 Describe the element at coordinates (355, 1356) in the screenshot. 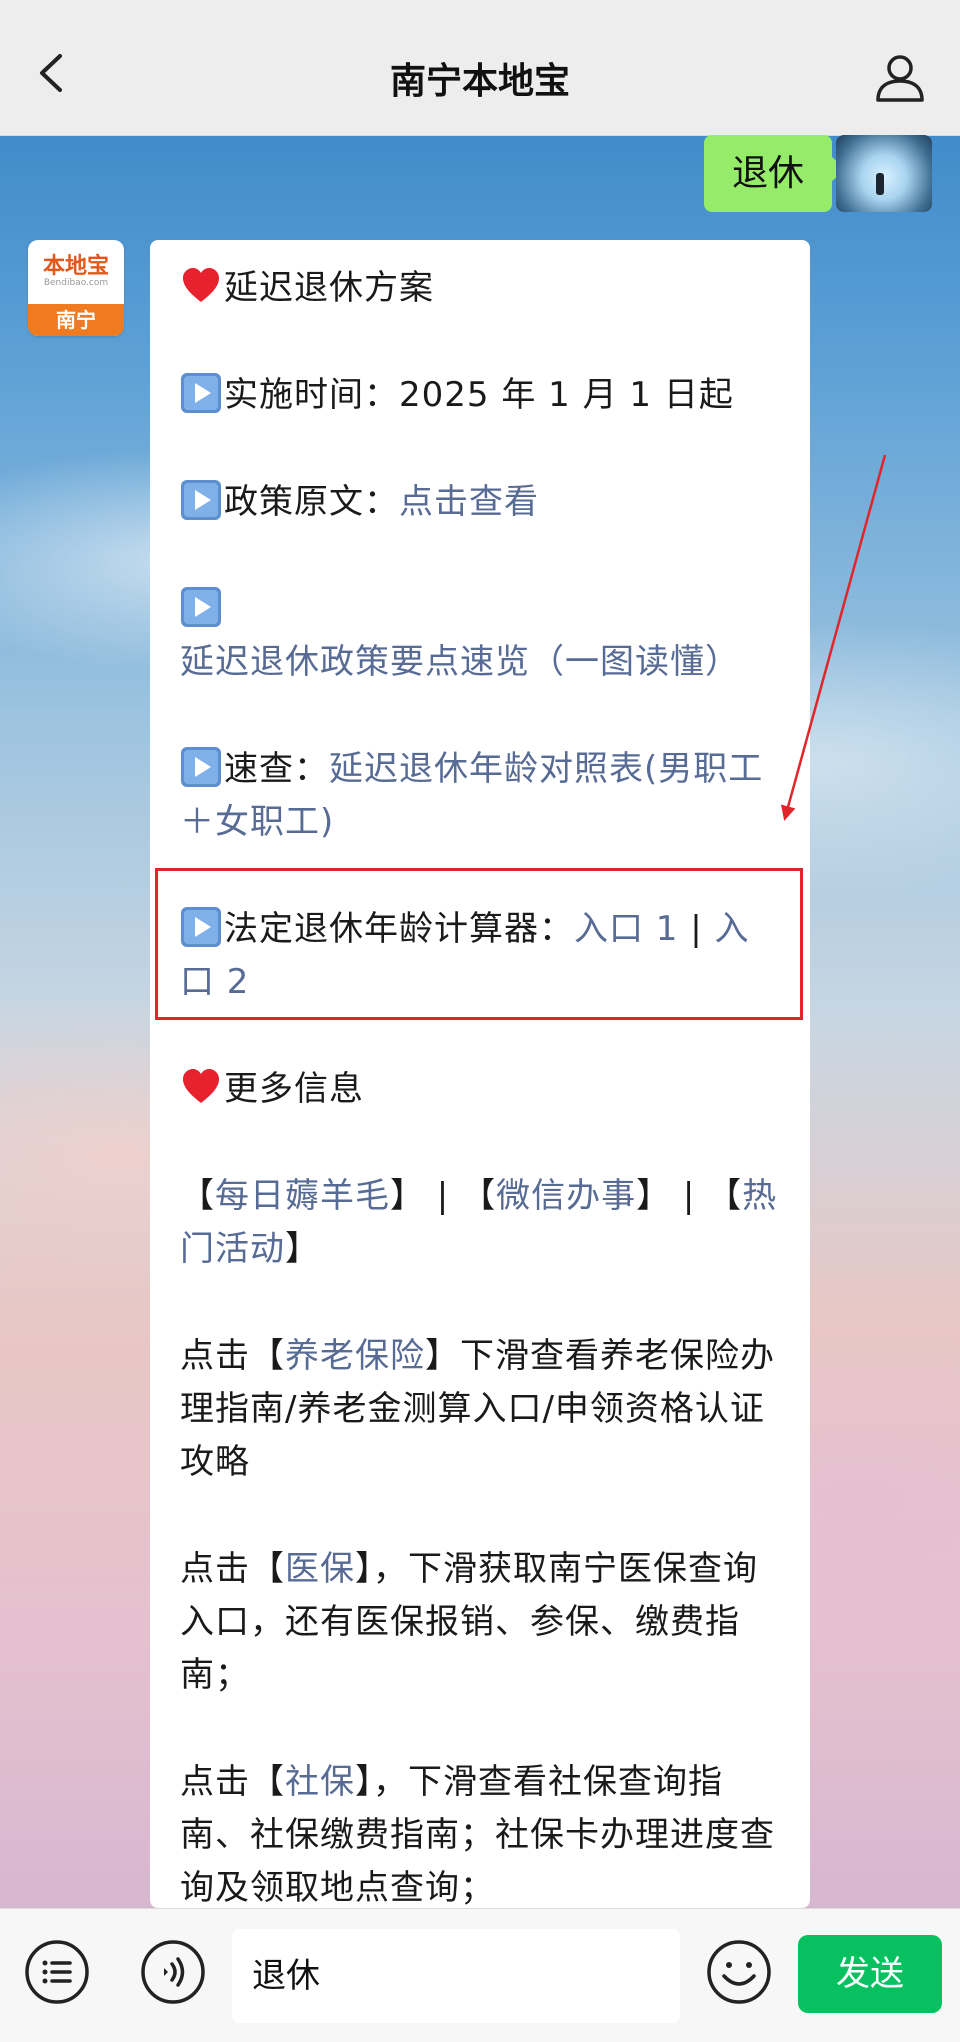

I see `pension-insurance-link: 养老保险` at that location.